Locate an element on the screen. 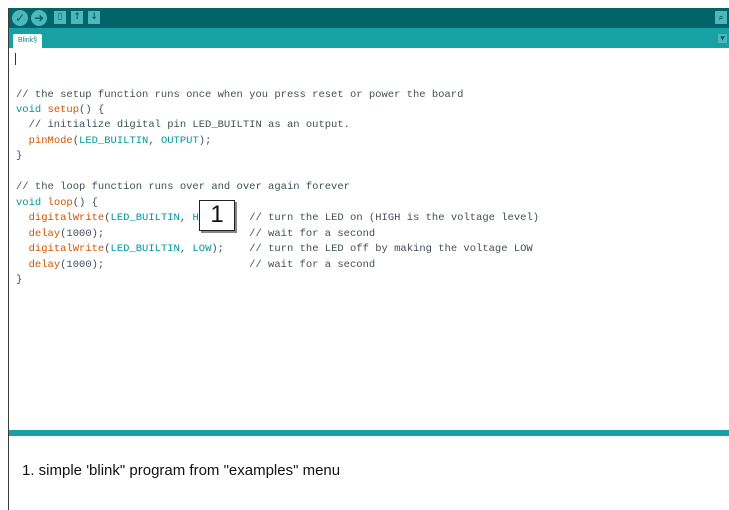 Image resolution: width=729 pixels, height=510 pixels. upload-button: ➜ is located at coordinates (39, 18).